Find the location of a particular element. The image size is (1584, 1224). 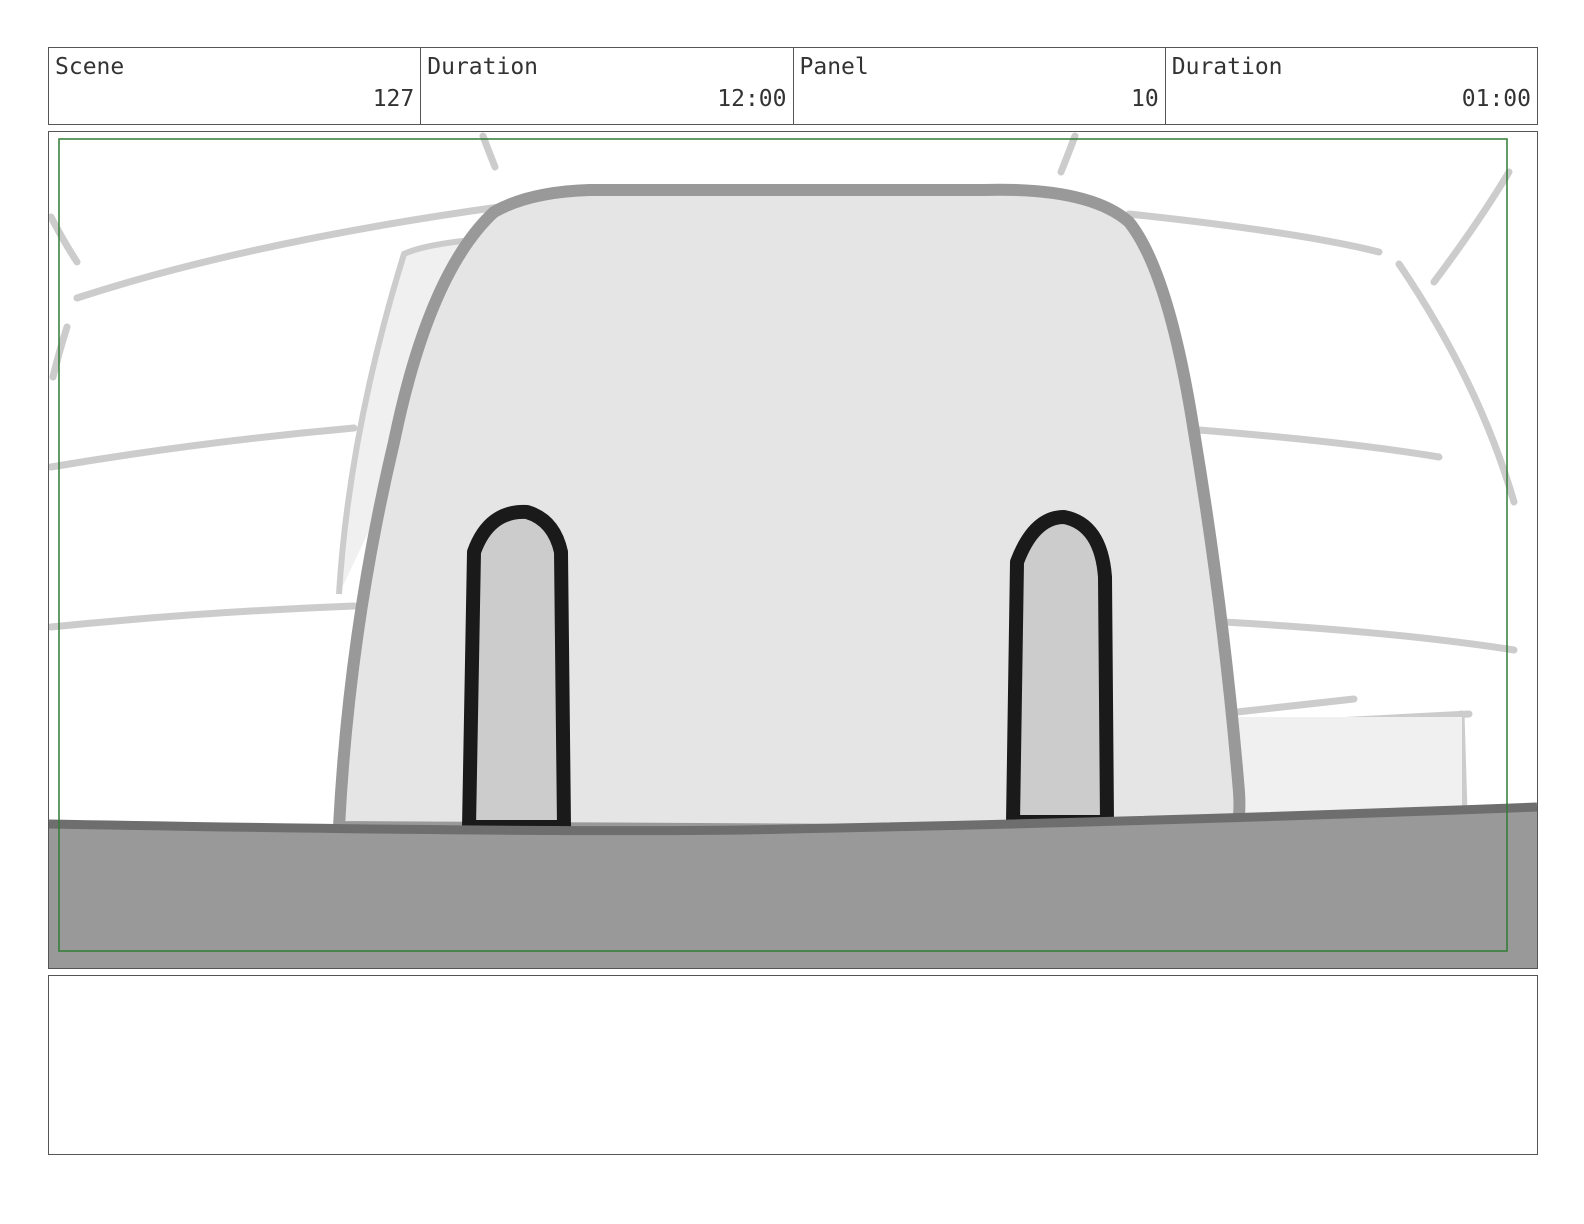

right-seat-block is located at coordinates (1349, 769).